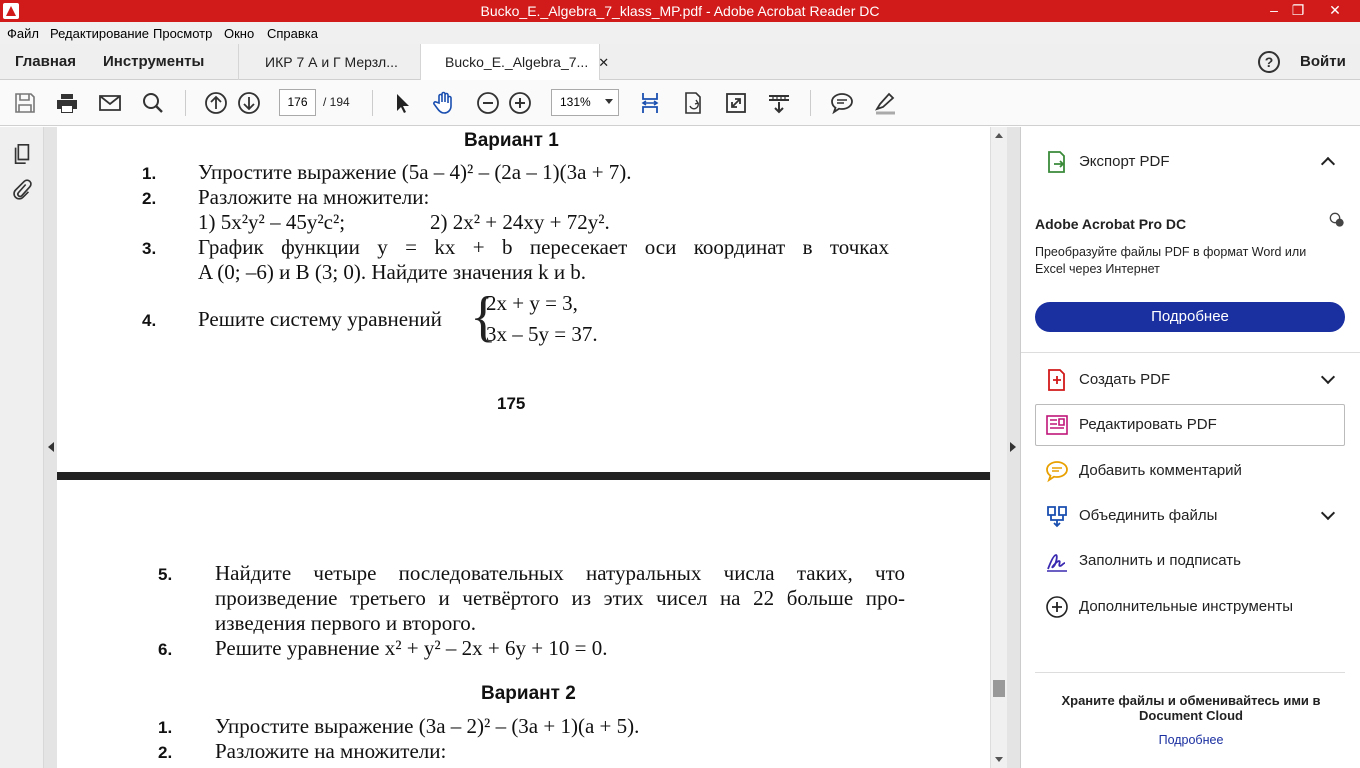  What do you see at coordinates (25, 103) in the screenshot?
I see `save-icon` at bounding box center [25, 103].